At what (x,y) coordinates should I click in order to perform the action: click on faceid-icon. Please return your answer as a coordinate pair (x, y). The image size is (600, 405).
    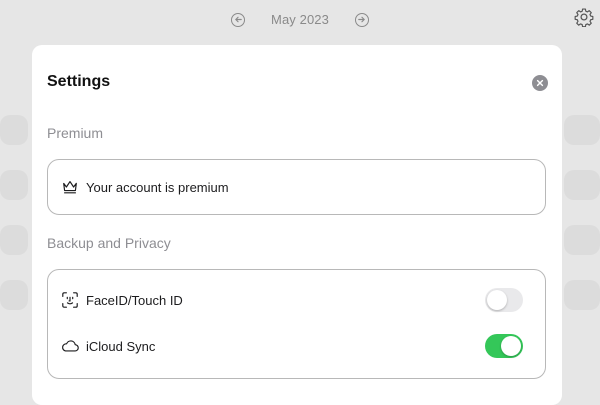
    Looking at the image, I should click on (70, 300).